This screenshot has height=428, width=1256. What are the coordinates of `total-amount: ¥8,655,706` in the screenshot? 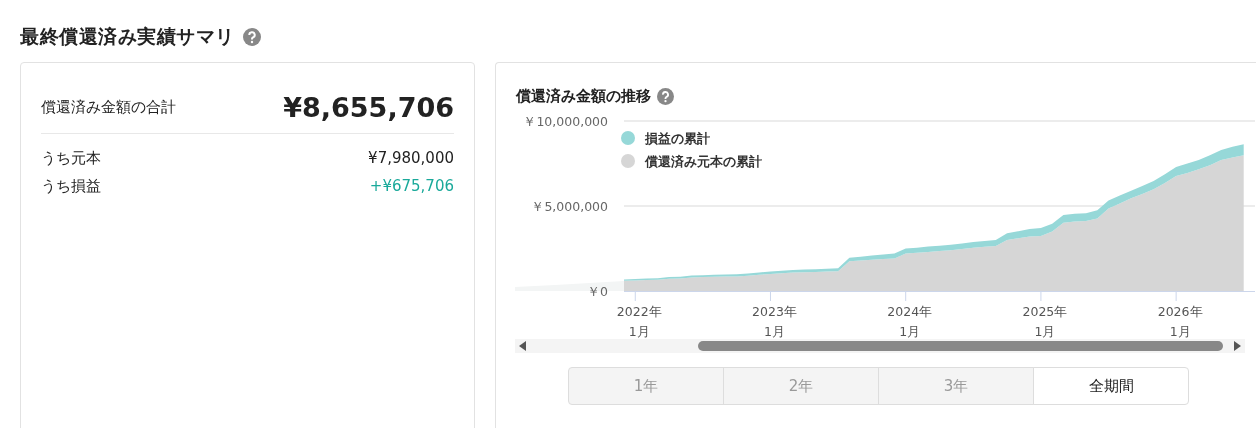 It's located at (368, 107).